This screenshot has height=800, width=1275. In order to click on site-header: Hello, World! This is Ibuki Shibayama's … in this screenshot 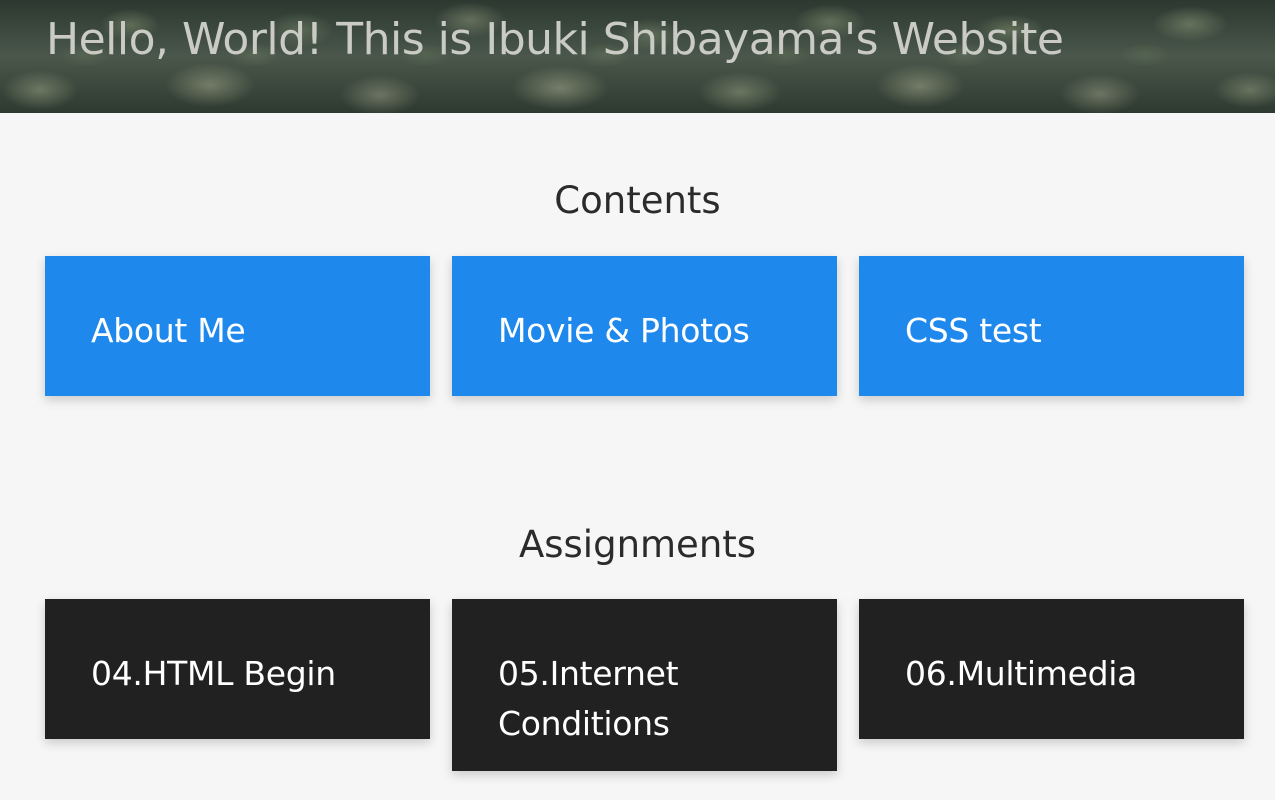, I will do `click(637, 56)`.